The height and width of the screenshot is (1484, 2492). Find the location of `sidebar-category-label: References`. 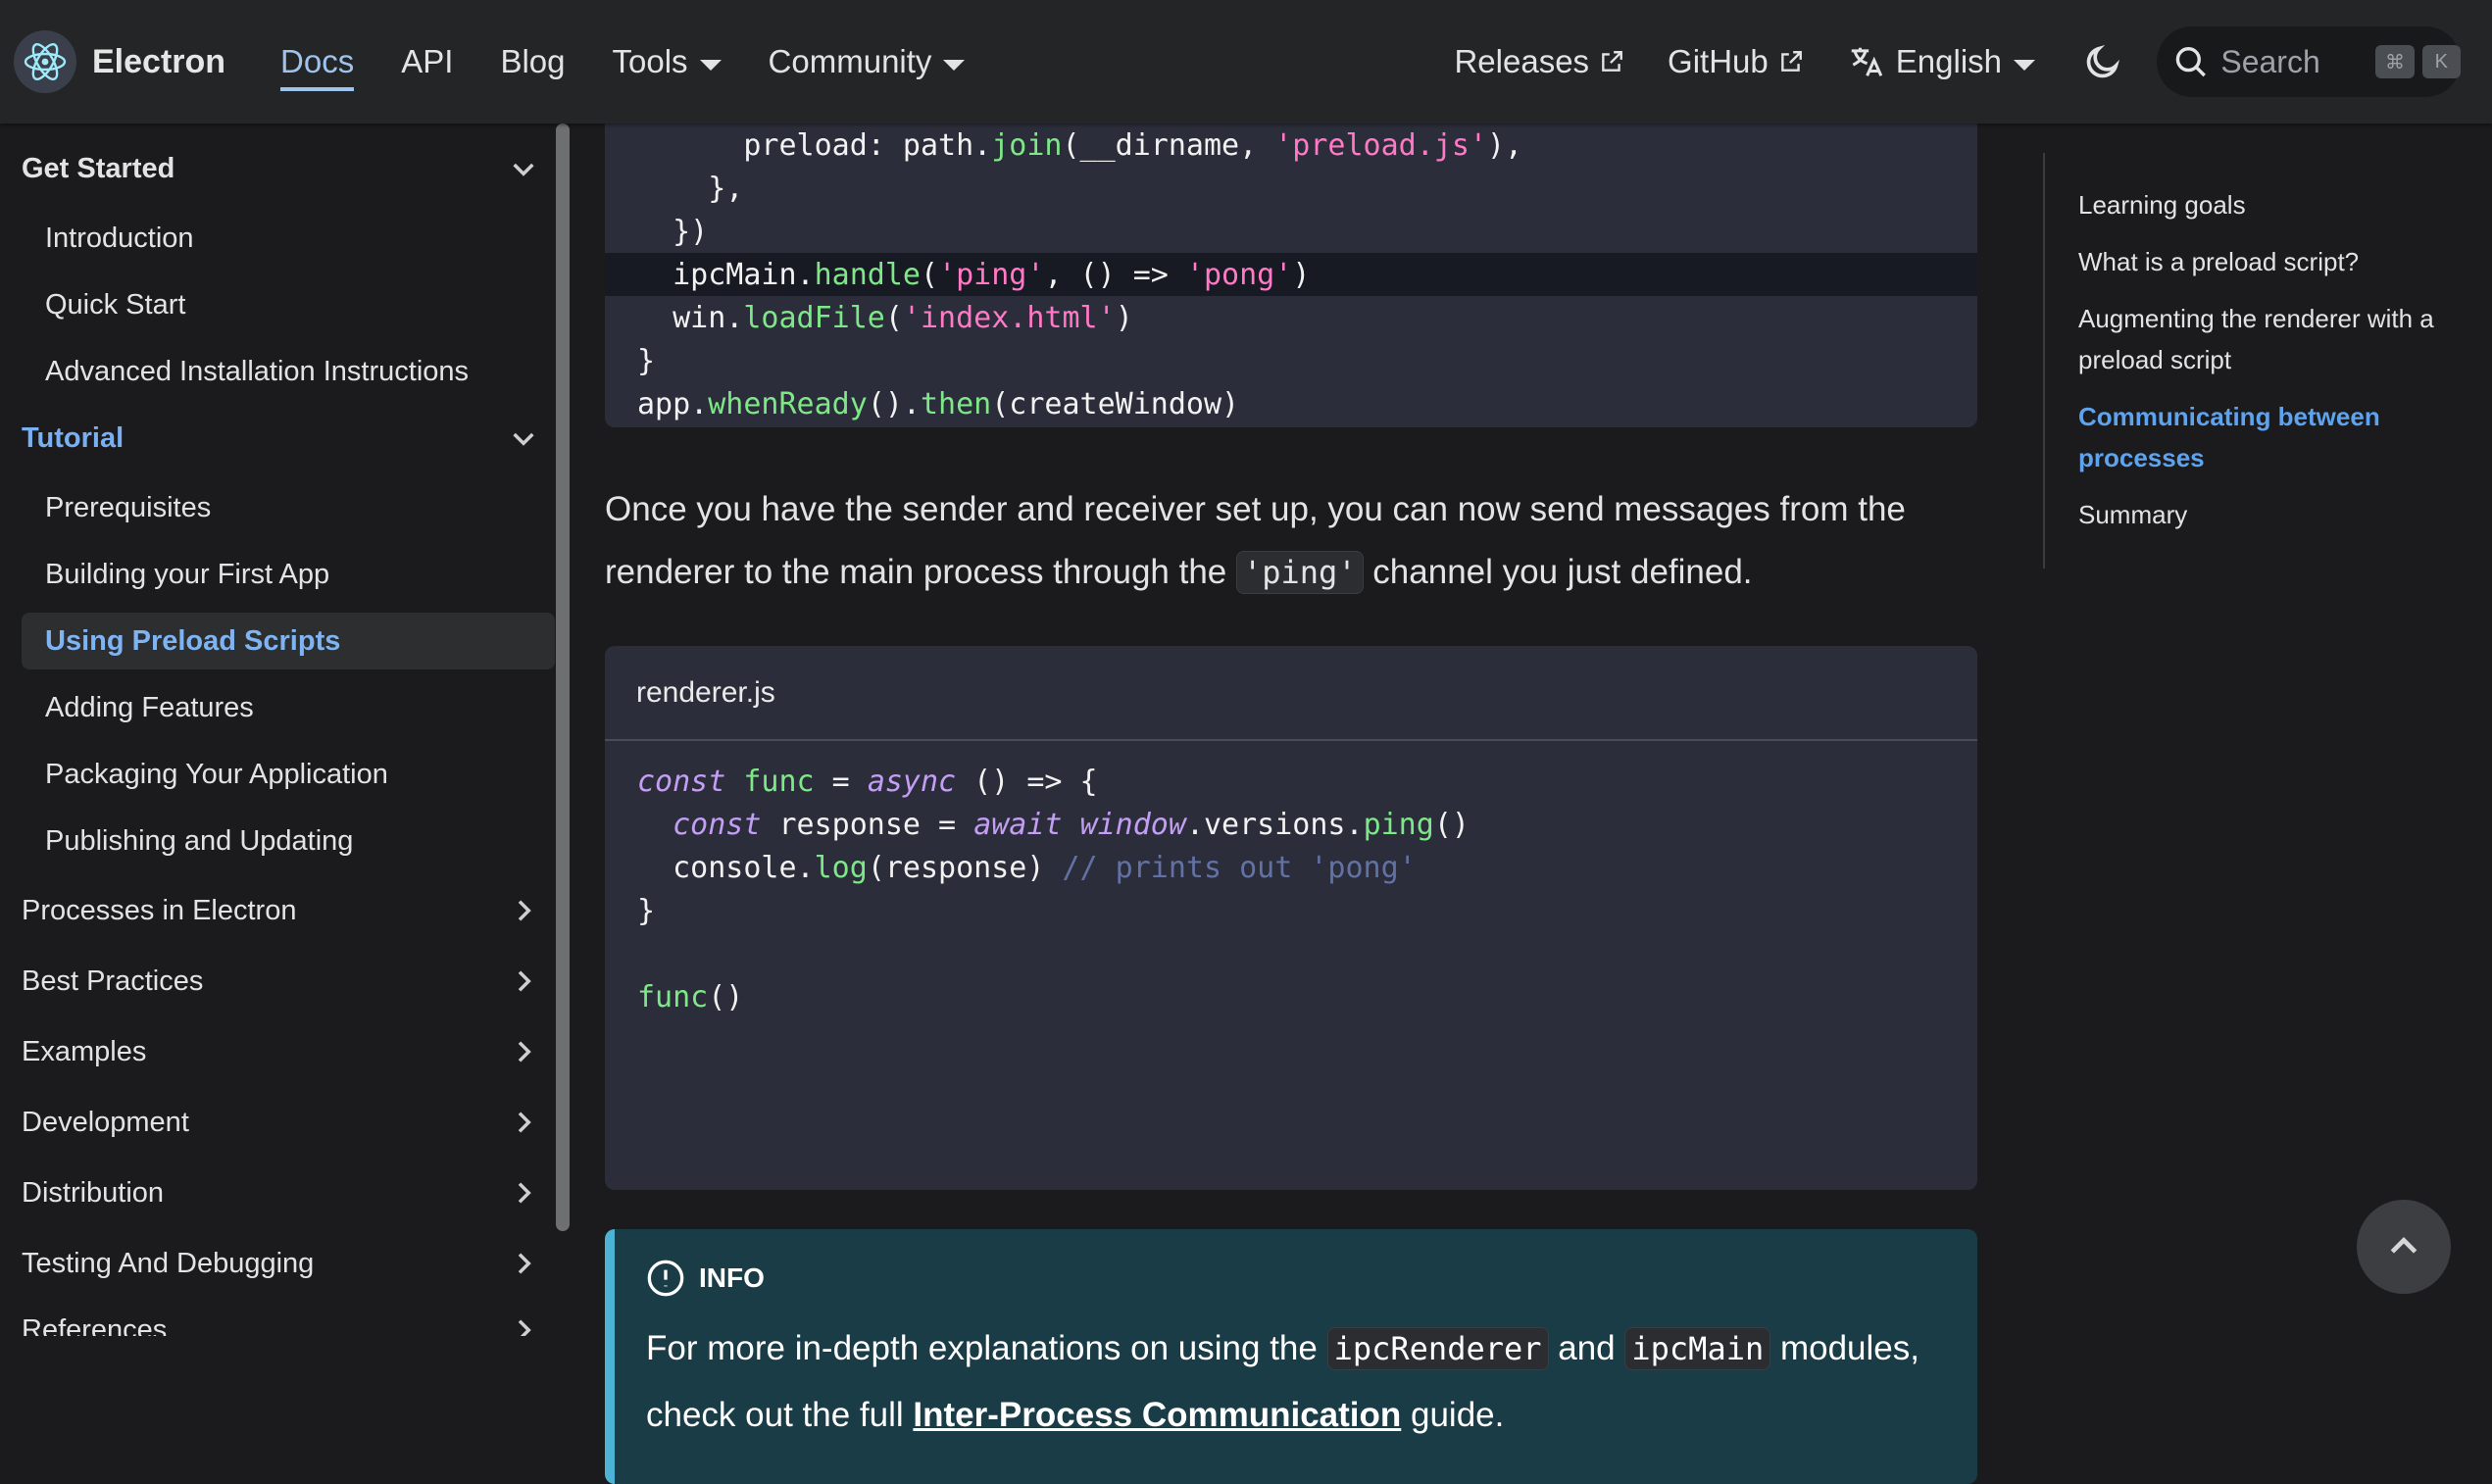

sidebar-category-label: References is located at coordinates (95, 1325).